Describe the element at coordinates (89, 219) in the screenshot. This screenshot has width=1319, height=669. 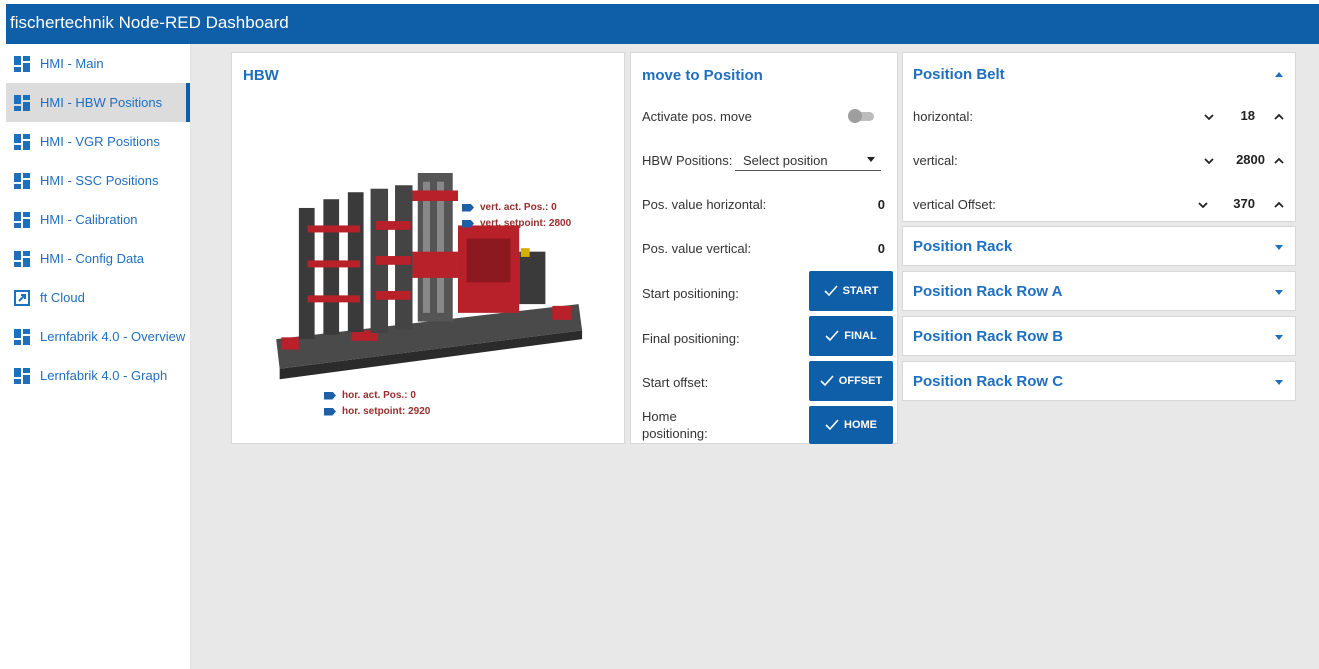
I see `sidebar-item-label: HMI - Calibration` at that location.